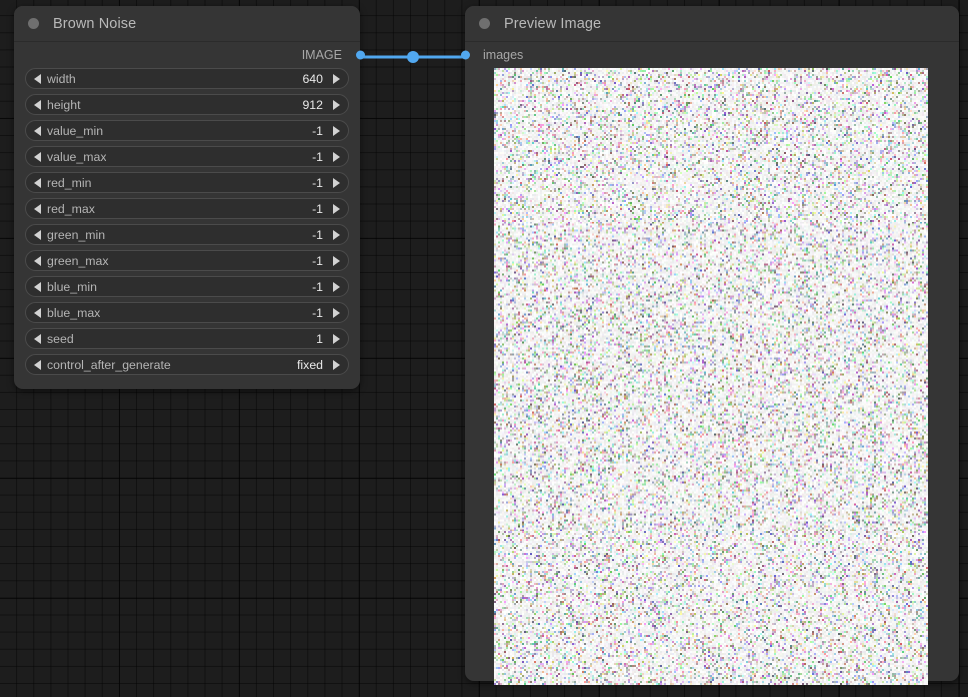 Image resolution: width=968 pixels, height=697 pixels. What do you see at coordinates (317, 183) in the screenshot?
I see `widget-value-red-min: -1` at bounding box center [317, 183].